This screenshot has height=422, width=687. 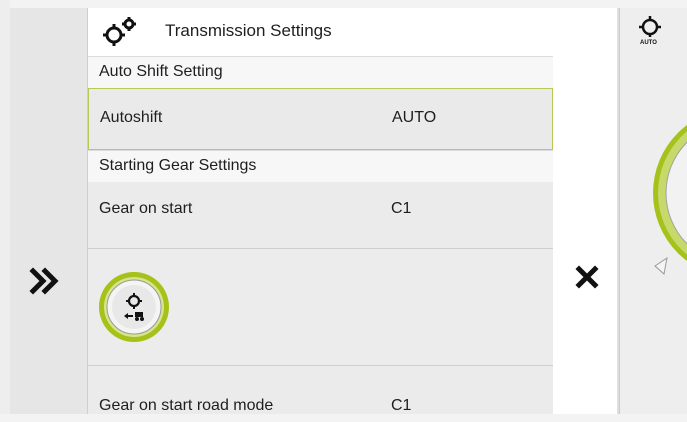 I want to click on setting-value: AUTO, so click(x=414, y=117).